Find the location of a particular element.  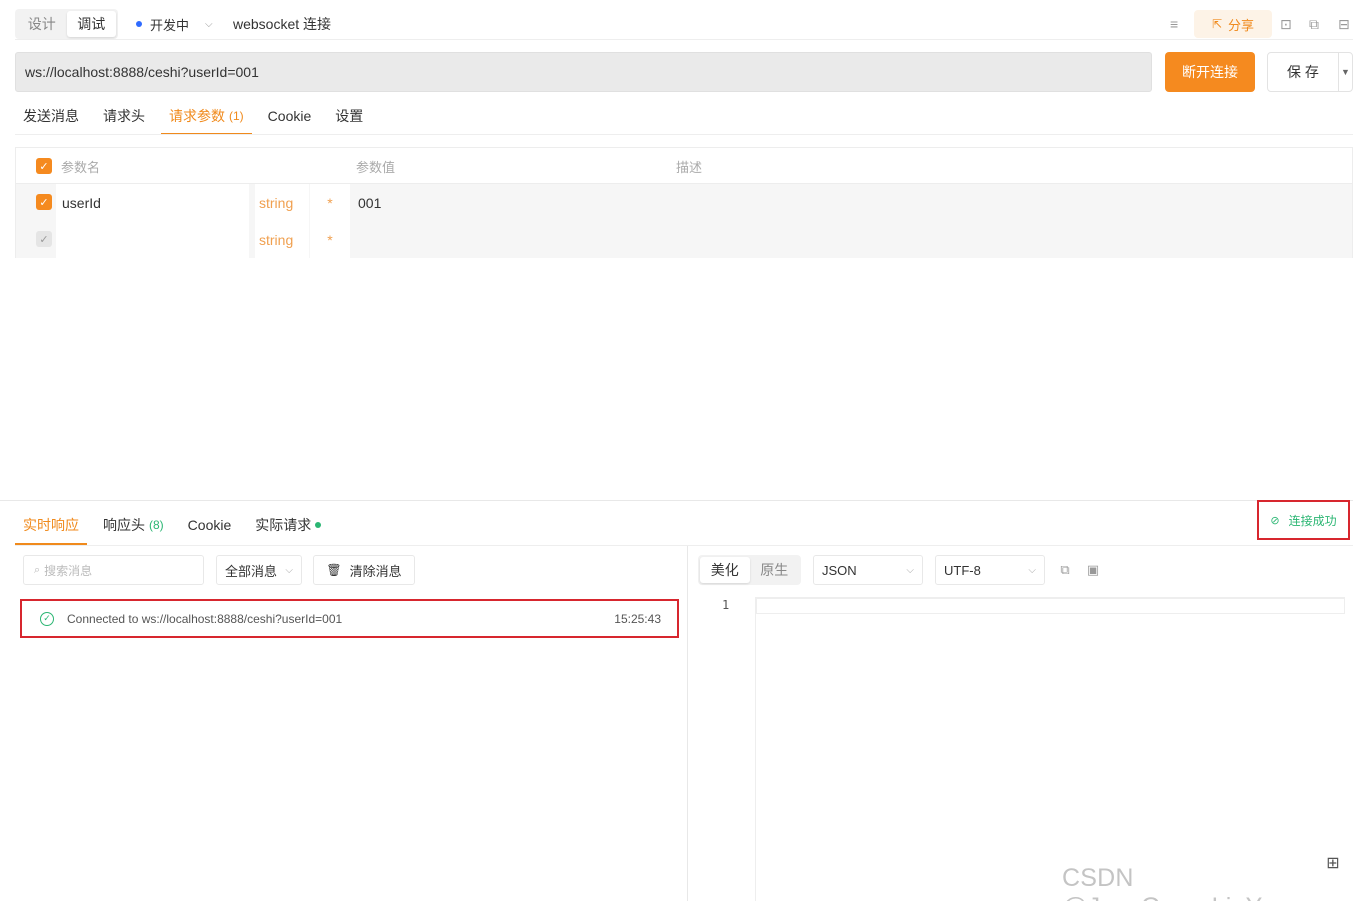

format-tab-raw: 原生 is located at coordinates (775, 570).